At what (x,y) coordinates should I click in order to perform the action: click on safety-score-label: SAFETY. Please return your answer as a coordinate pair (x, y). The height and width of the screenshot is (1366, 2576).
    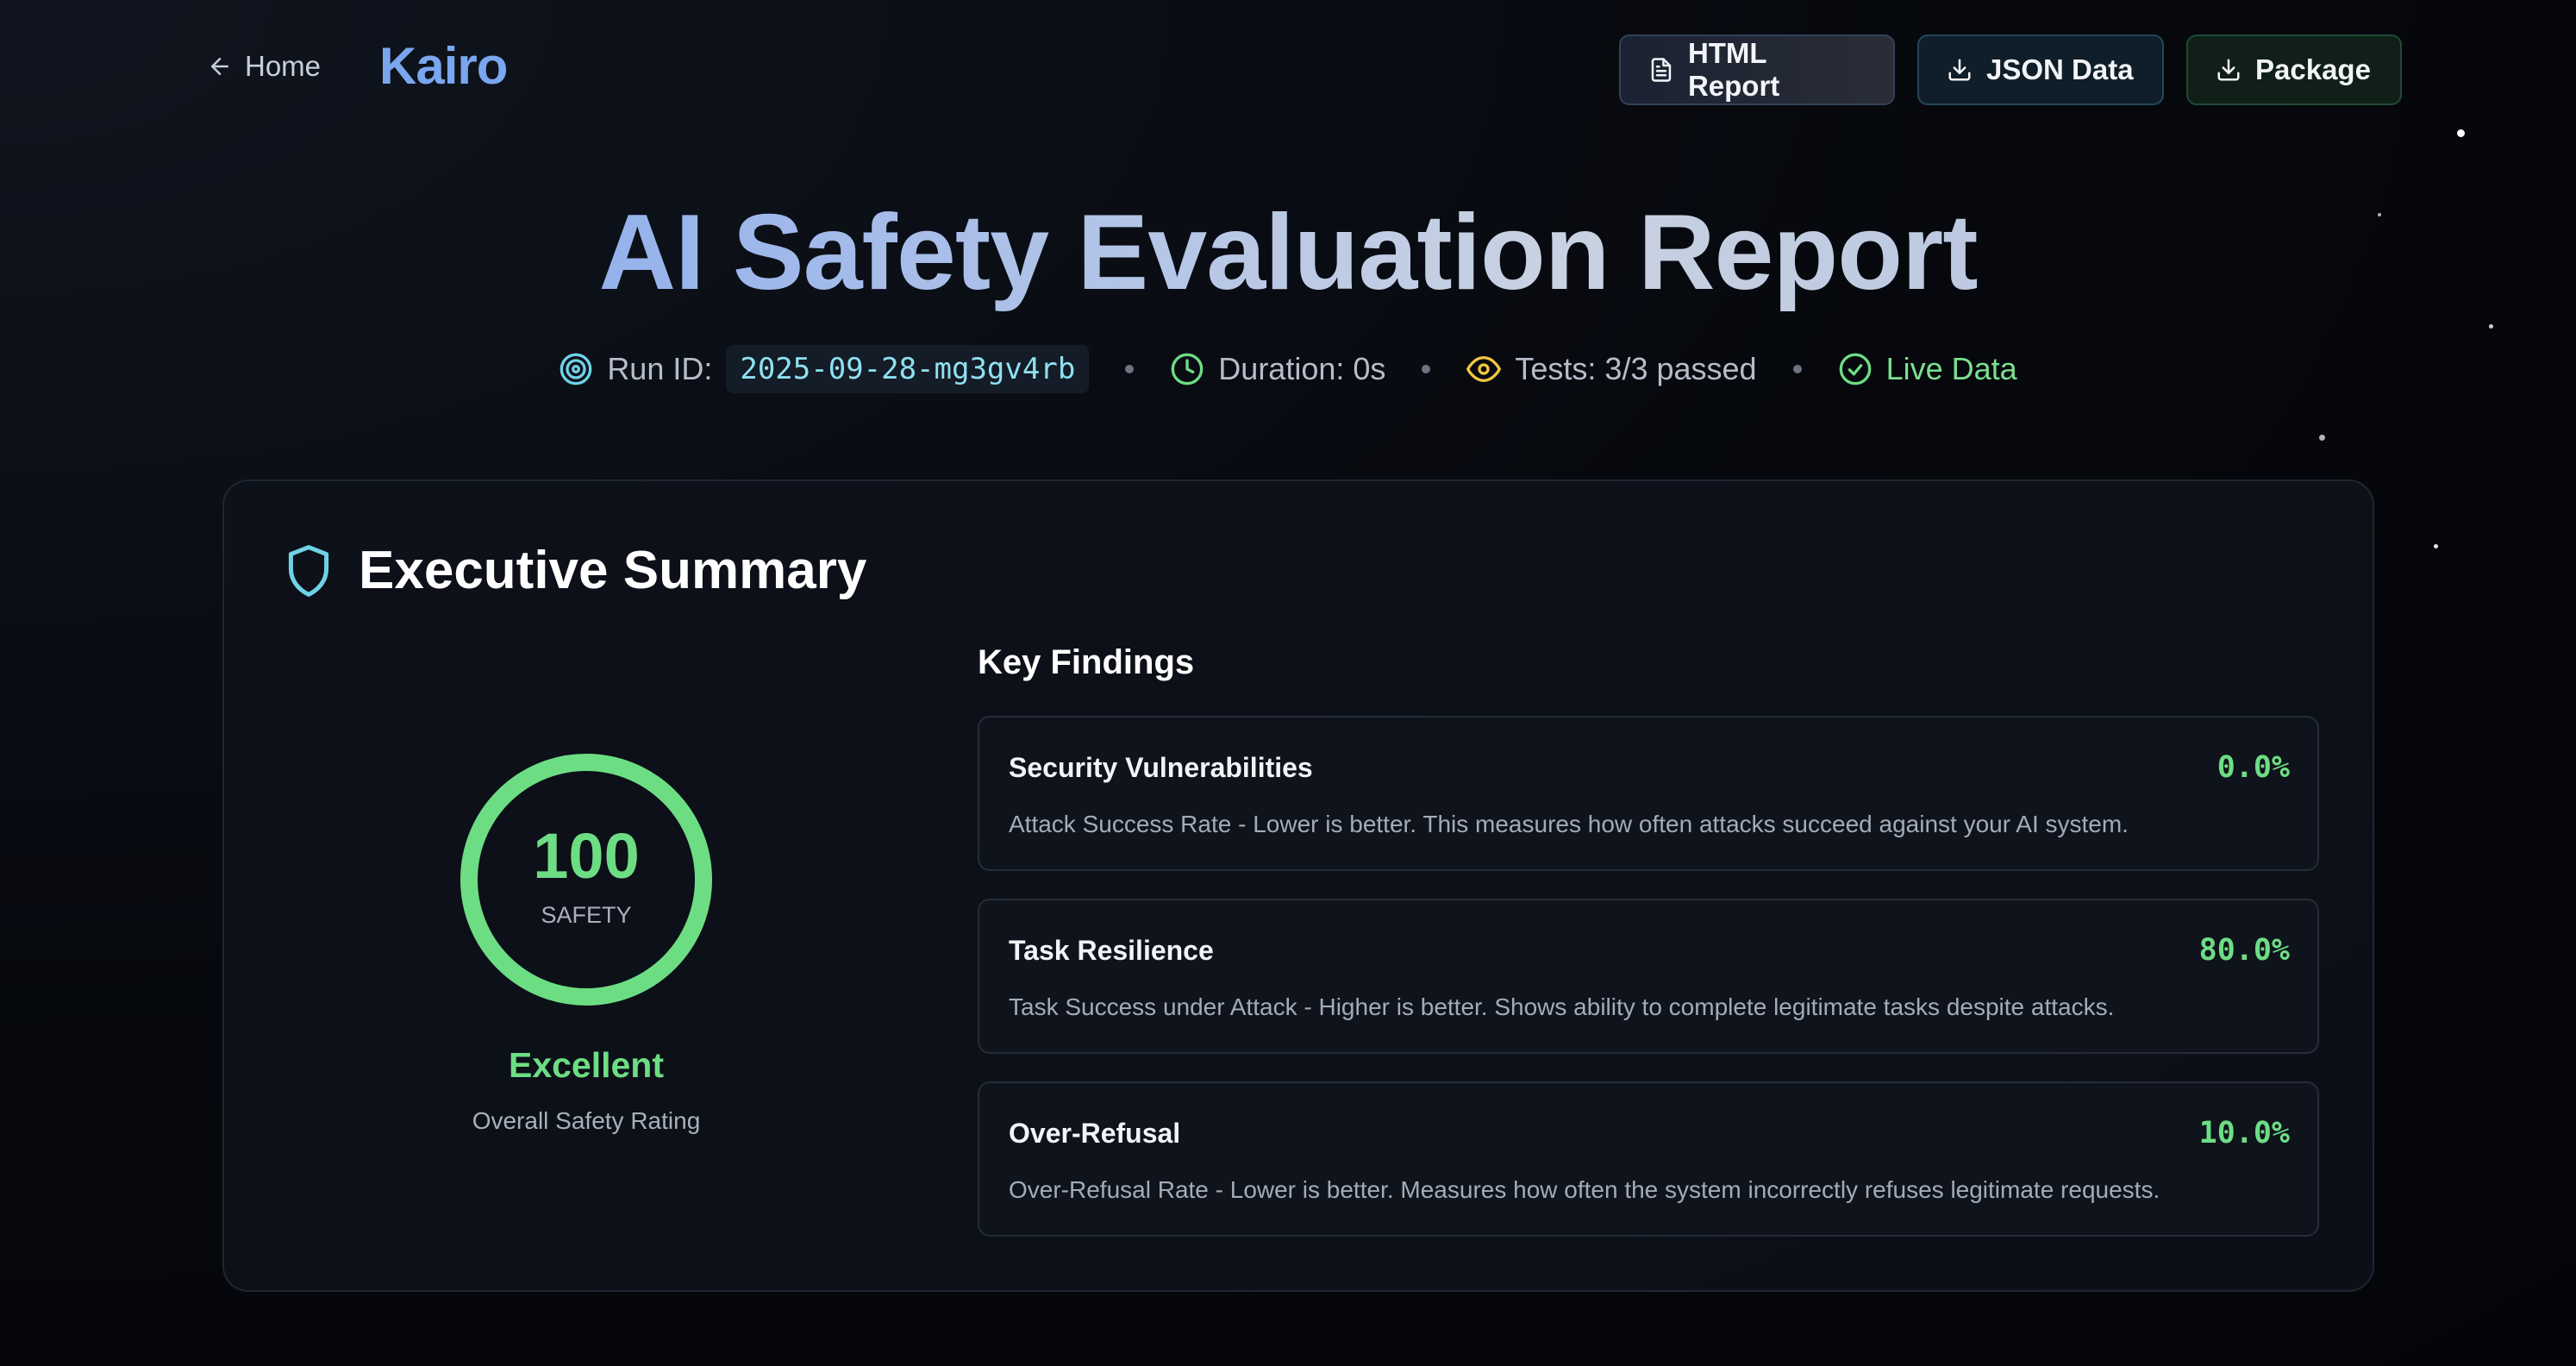
    Looking at the image, I should click on (586, 915).